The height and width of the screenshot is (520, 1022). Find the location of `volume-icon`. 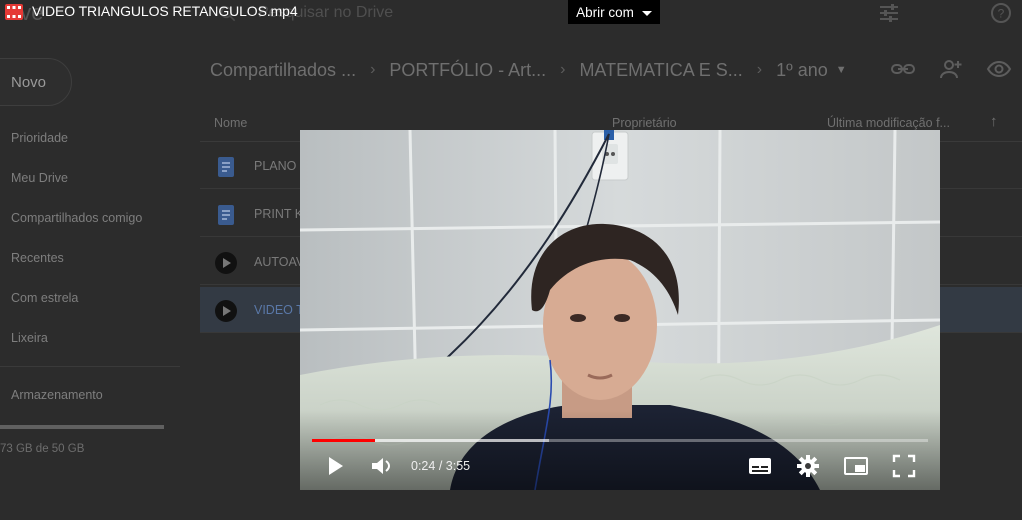

volume-icon is located at coordinates (382, 466).